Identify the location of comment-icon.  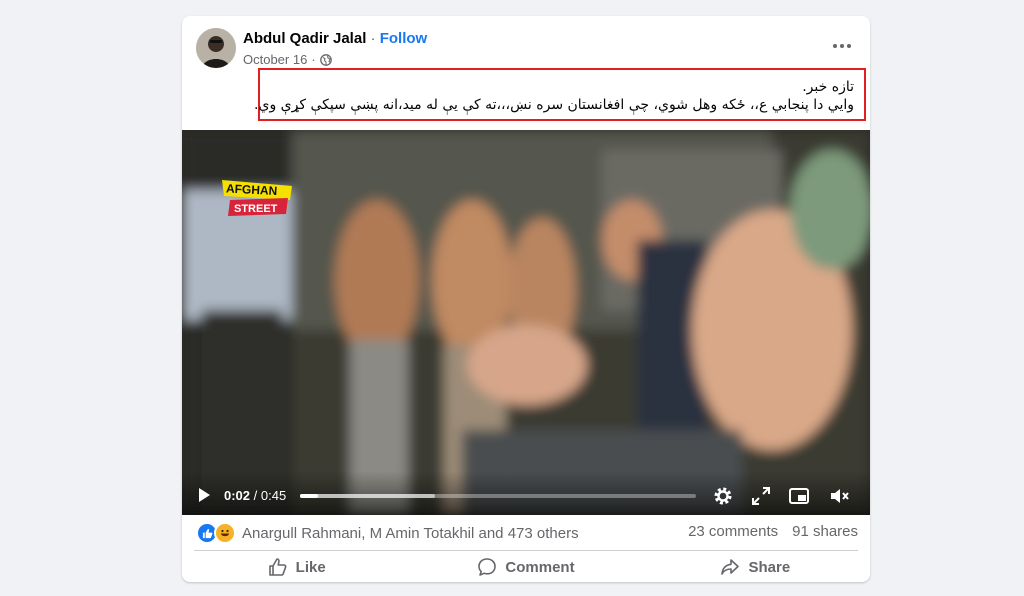
(487, 567).